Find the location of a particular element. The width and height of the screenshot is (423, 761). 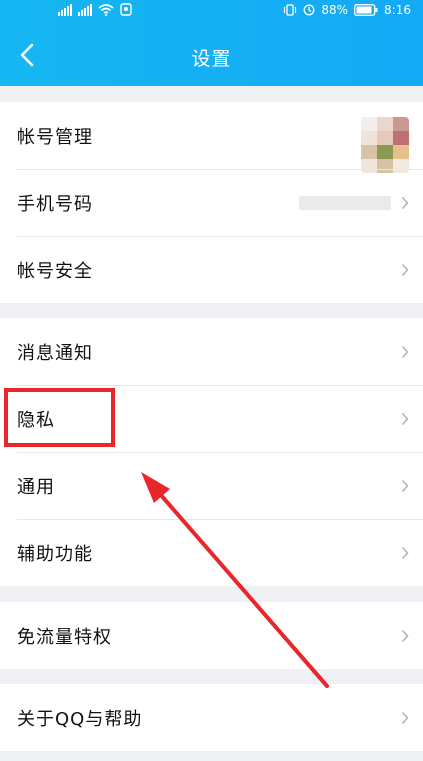

page-title: 设置 is located at coordinates (211, 59).